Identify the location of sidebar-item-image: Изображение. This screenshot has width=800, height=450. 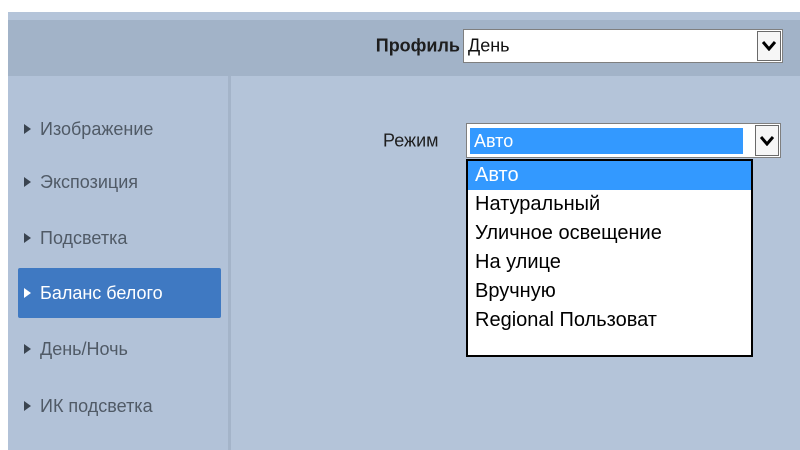
(119, 129).